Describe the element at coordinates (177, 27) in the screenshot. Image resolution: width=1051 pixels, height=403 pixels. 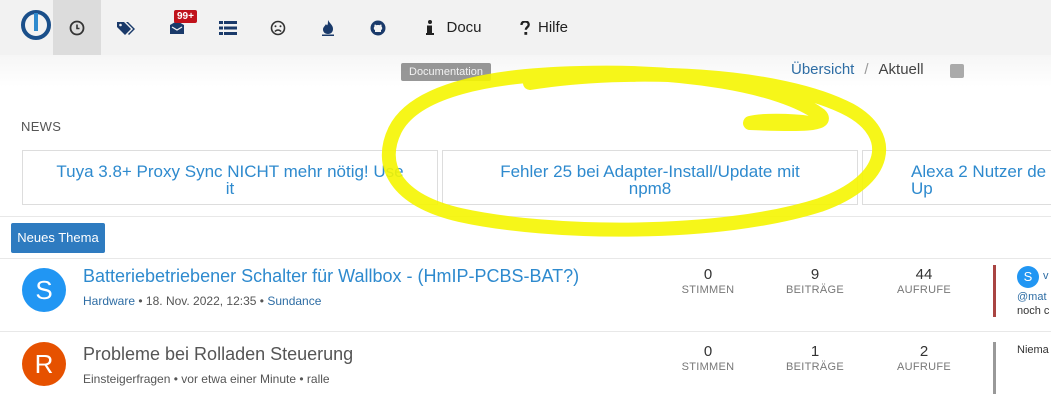
I see `nav-inbox` at that location.